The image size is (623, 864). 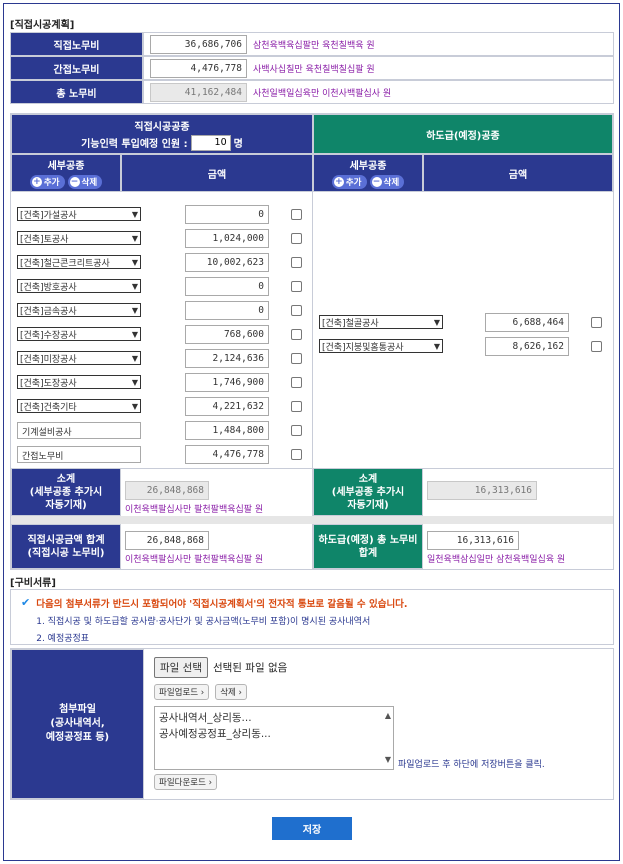 What do you see at coordinates (210, 142) in the screenshot?
I see `workers-input` at bounding box center [210, 142].